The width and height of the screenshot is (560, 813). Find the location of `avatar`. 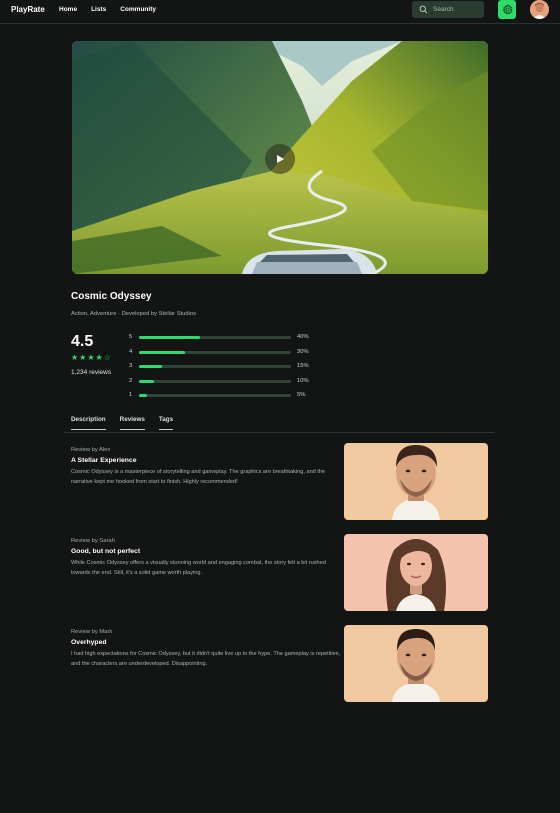

avatar is located at coordinates (539, 9).